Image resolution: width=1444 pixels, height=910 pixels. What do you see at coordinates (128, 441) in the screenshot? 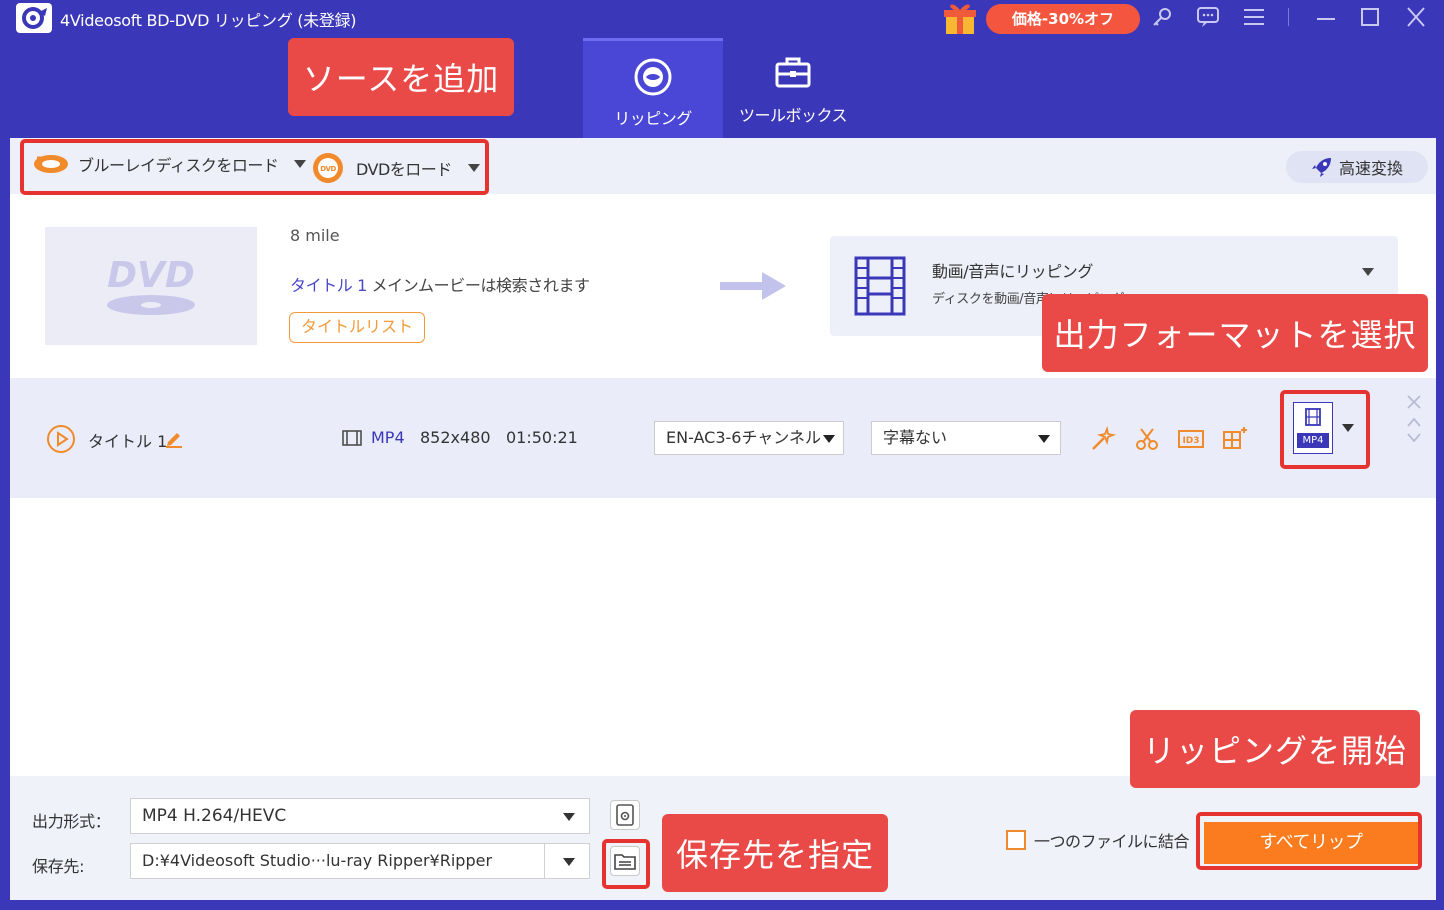
I see `title-row-name: タイトル 1` at bounding box center [128, 441].